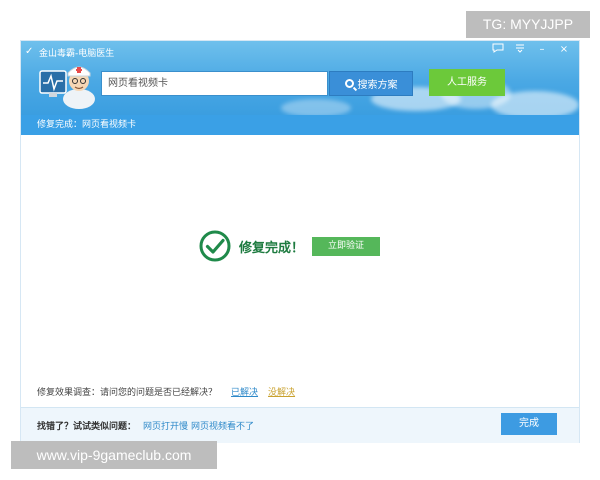 This screenshot has width=600, height=480. What do you see at coordinates (377, 85) in the screenshot?
I see `search-button-label: 搜索方案` at bounding box center [377, 85].